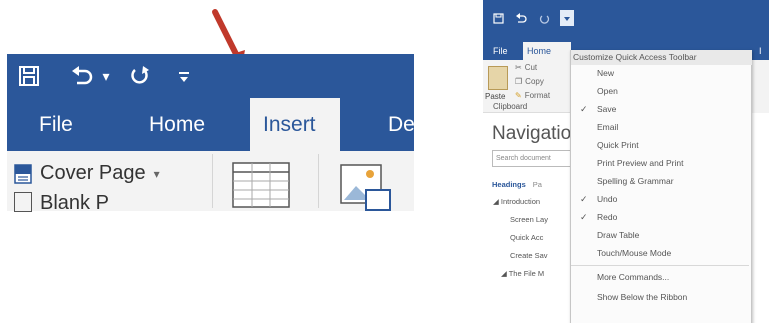  Describe the element at coordinates (516, 201) in the screenshot. I see `heading-item: ◢ Introduction` at that location.